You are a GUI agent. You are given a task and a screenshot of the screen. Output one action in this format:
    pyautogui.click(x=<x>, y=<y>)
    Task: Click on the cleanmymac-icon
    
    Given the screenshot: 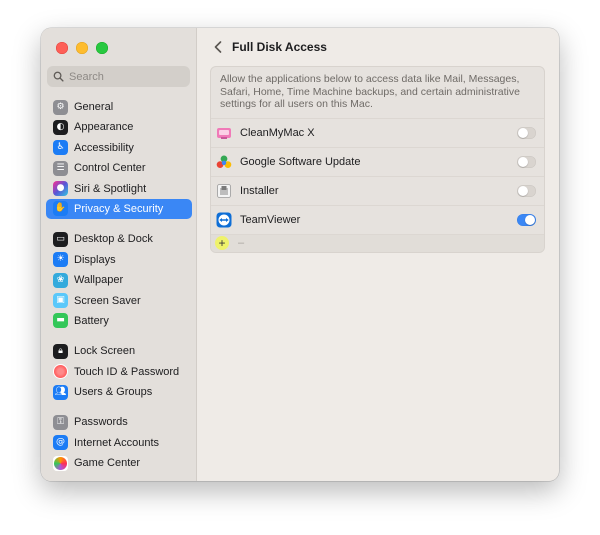 What is the action you would take?
    pyautogui.click(x=224, y=133)
    